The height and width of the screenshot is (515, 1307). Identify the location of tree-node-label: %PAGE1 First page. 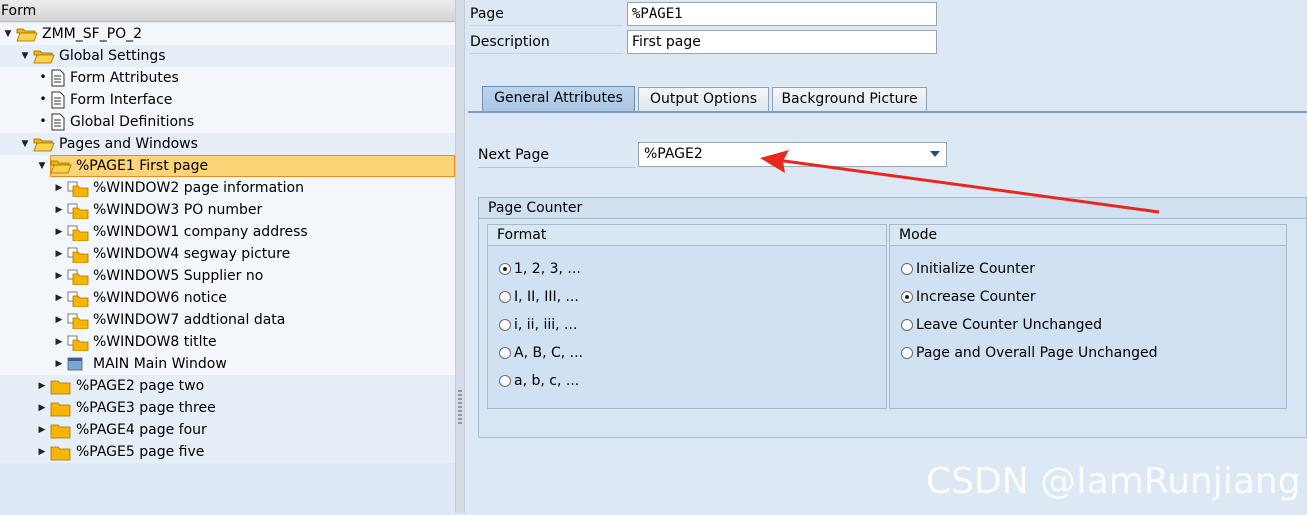
(142, 166).